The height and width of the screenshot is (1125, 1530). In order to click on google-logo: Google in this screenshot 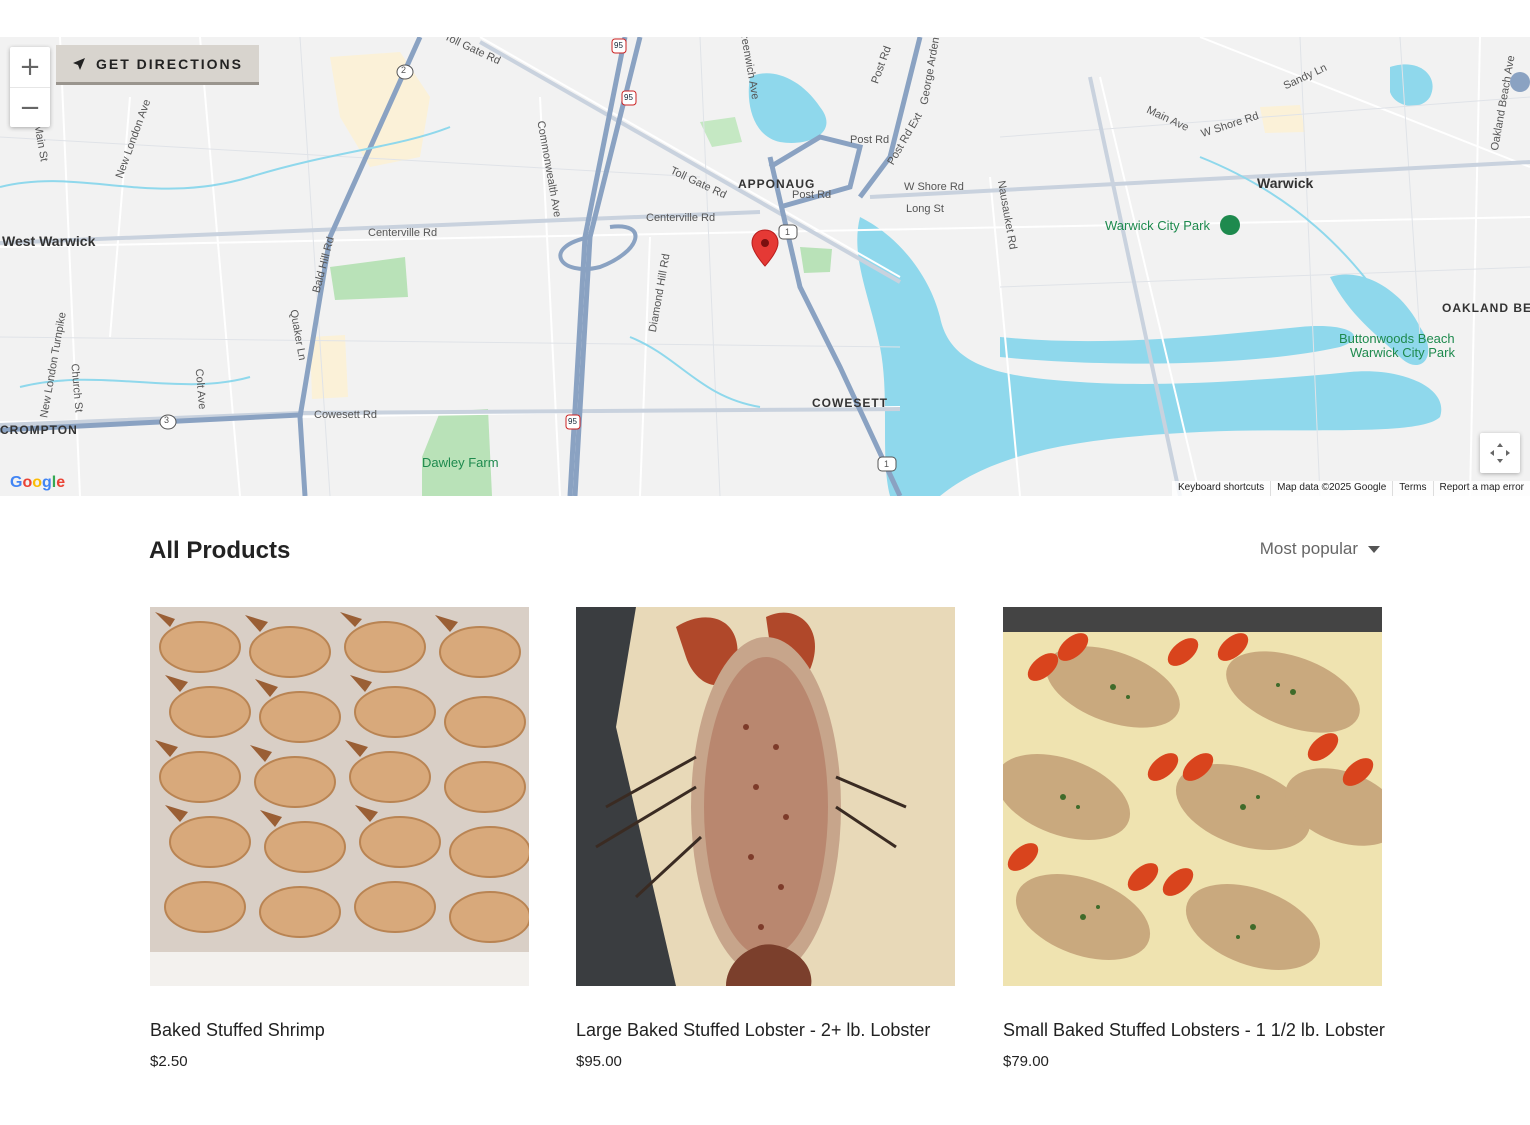, I will do `click(37, 483)`.